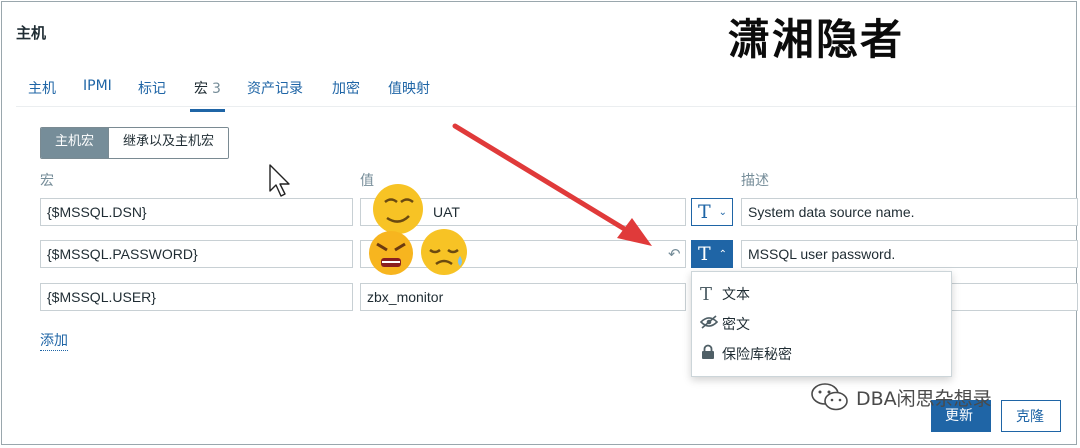 Image resolution: width=1080 pixels, height=448 pixels. Describe the element at coordinates (444, 252) in the screenshot. I see `sad-emoji-icon` at that location.